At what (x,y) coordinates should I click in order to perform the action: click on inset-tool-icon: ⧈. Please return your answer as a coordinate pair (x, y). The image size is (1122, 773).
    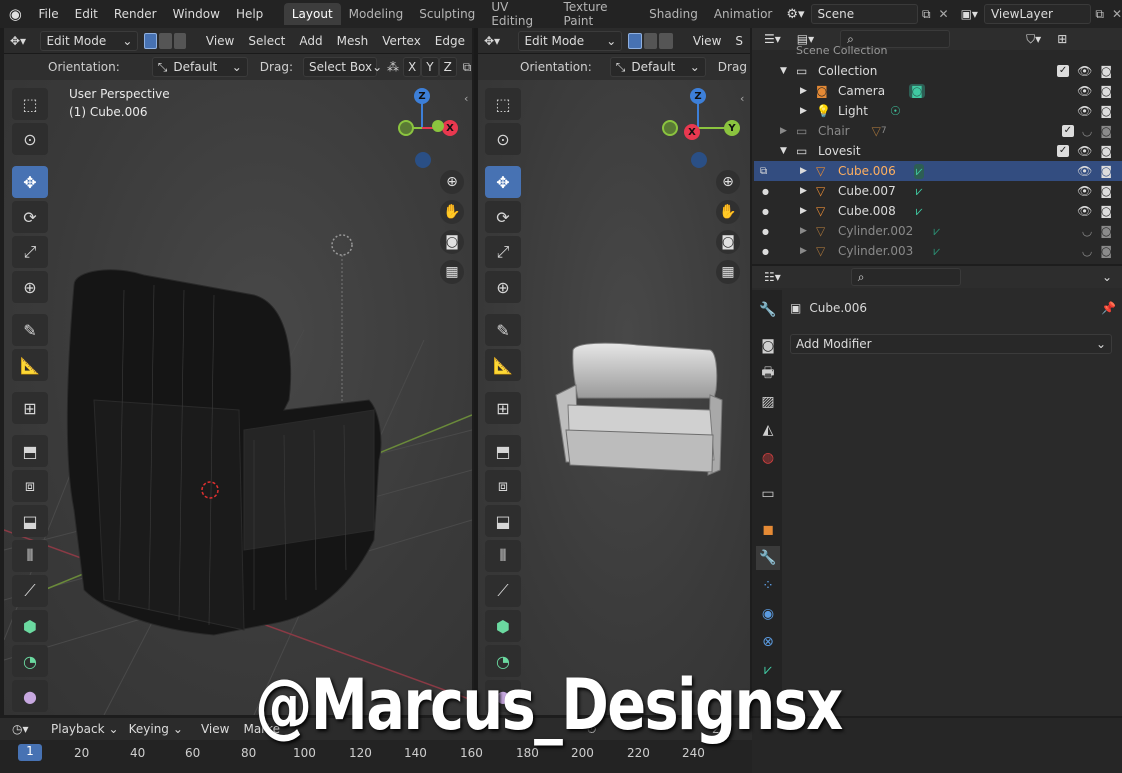
    Looking at the image, I should click on (503, 486).